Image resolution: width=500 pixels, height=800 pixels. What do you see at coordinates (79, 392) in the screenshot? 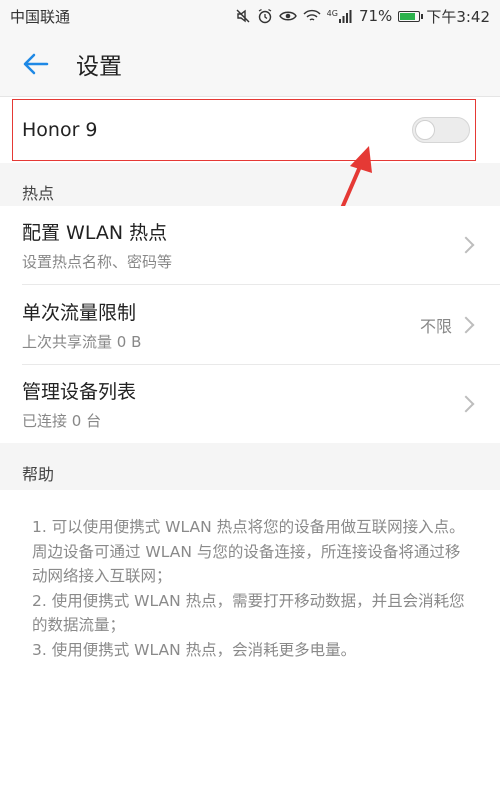
I see `list-item-title: 管理设备列表` at bounding box center [79, 392].